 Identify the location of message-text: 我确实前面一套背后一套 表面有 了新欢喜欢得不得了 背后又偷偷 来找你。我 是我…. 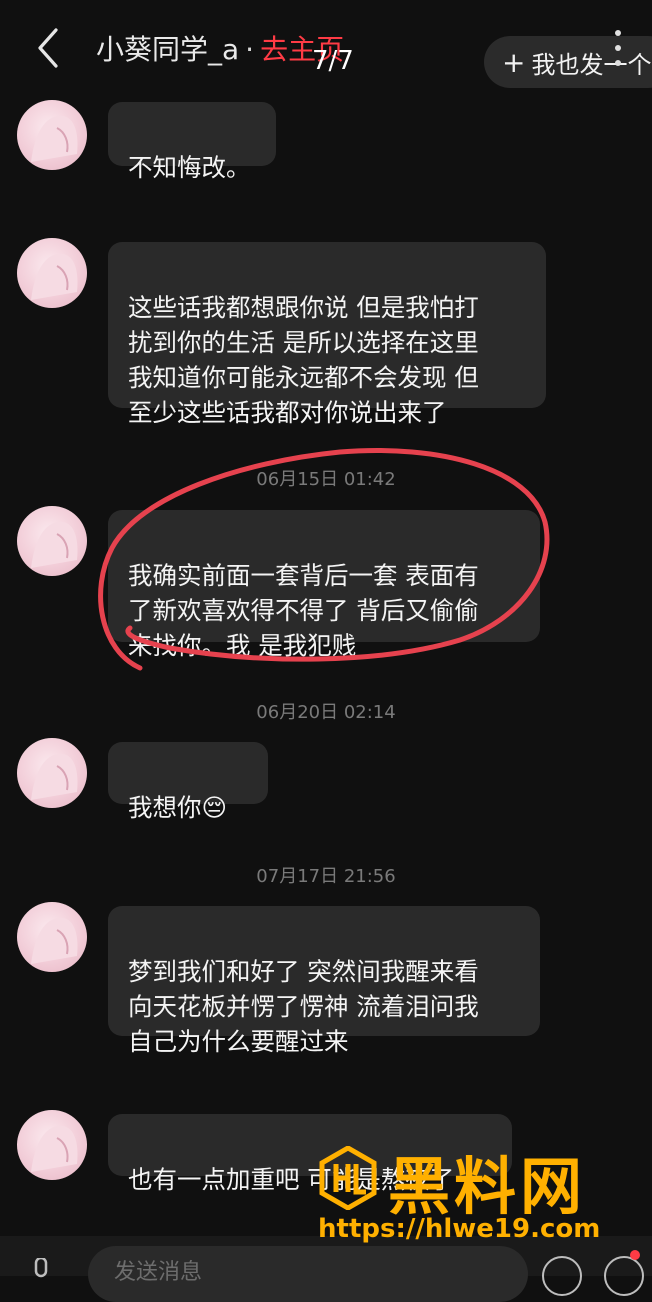
(303, 610).